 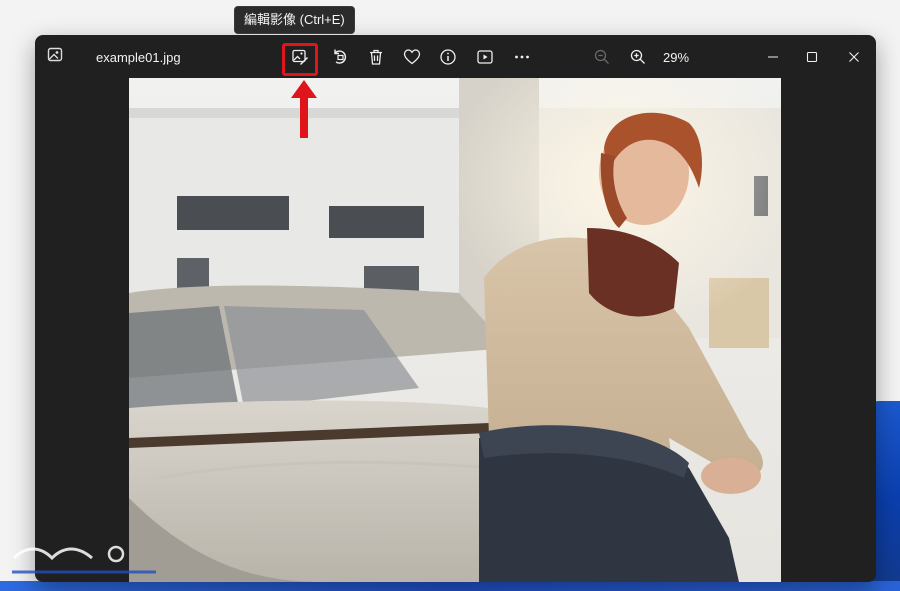 I want to click on minimize-icon, so click(x=773, y=57).